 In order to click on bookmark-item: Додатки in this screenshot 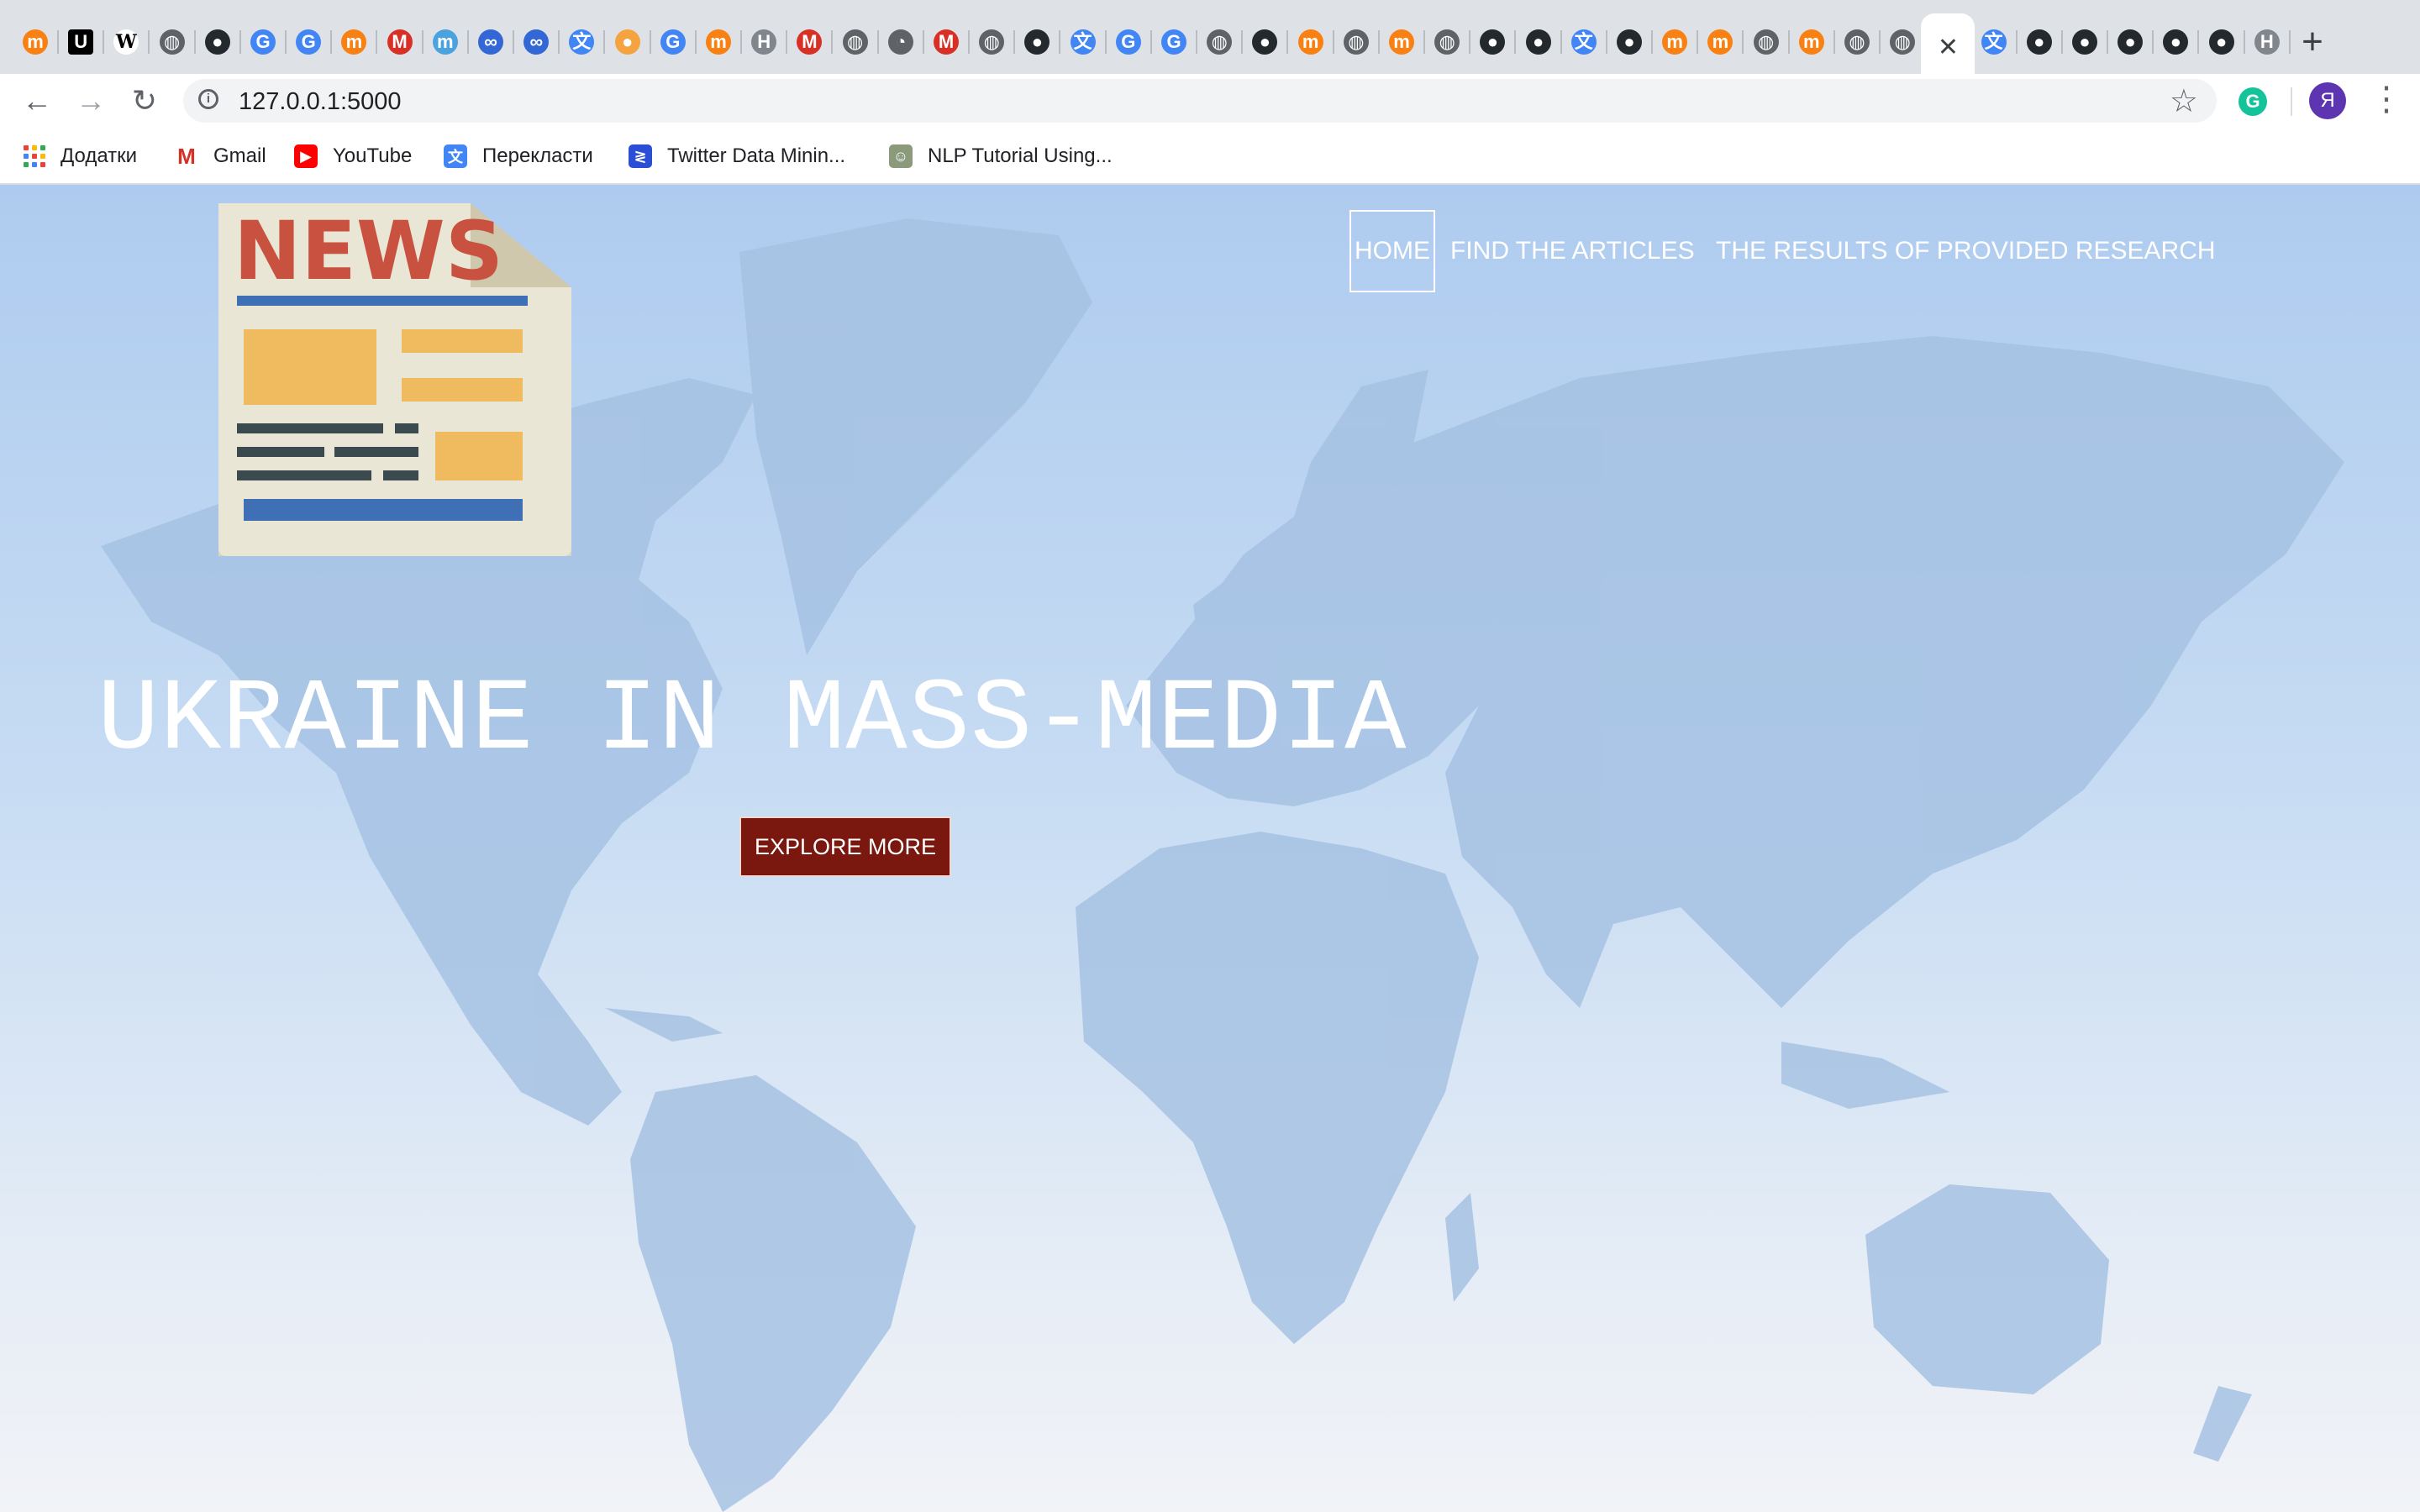, I will do `click(80, 156)`.